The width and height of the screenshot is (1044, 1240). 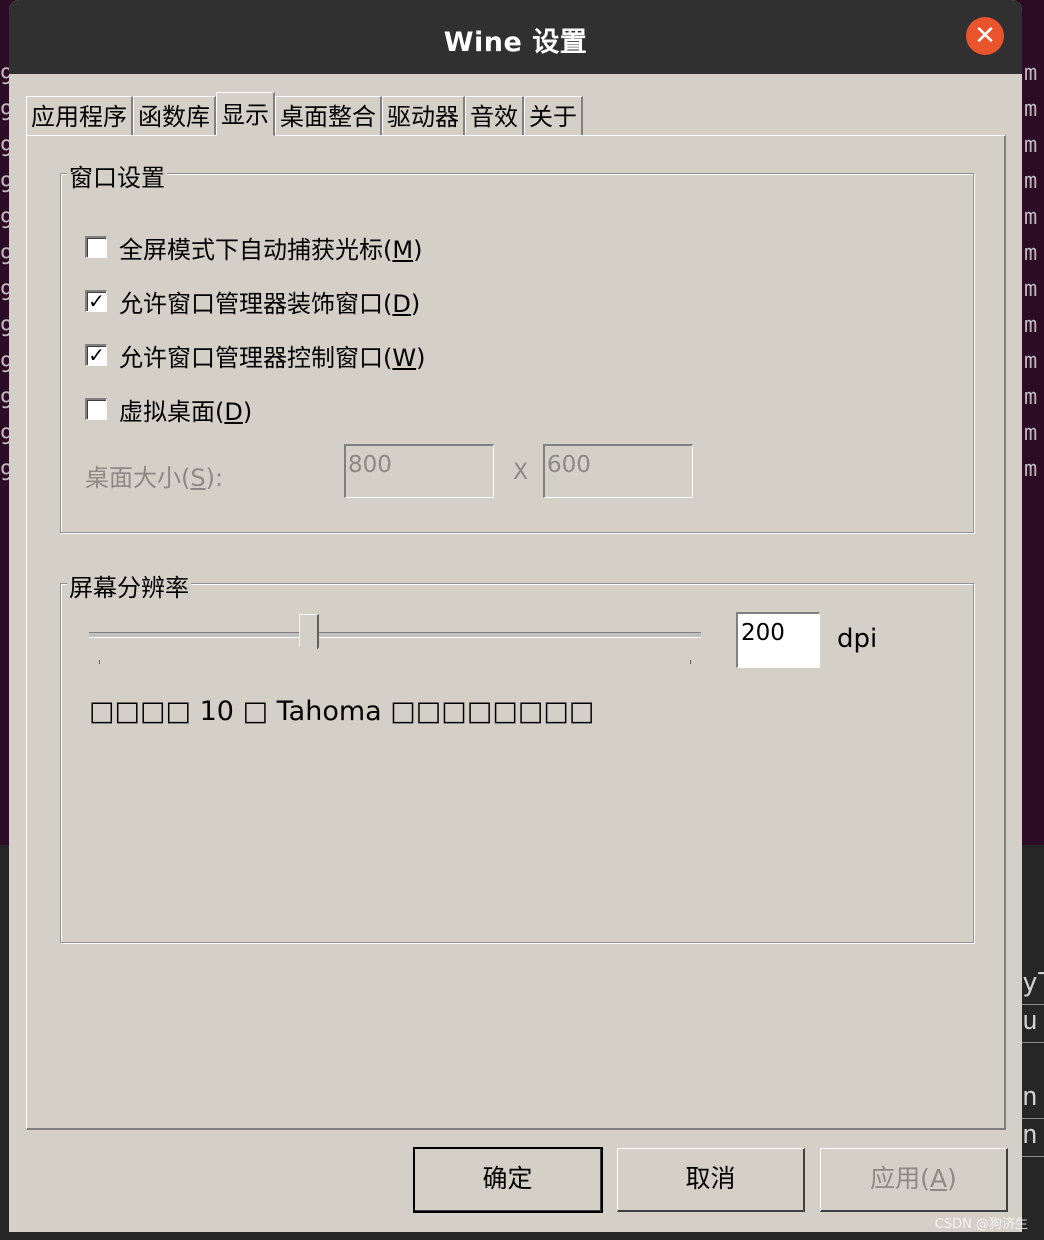 I want to click on title-bar: Wine 设置 ✕, so click(x=515, y=37).